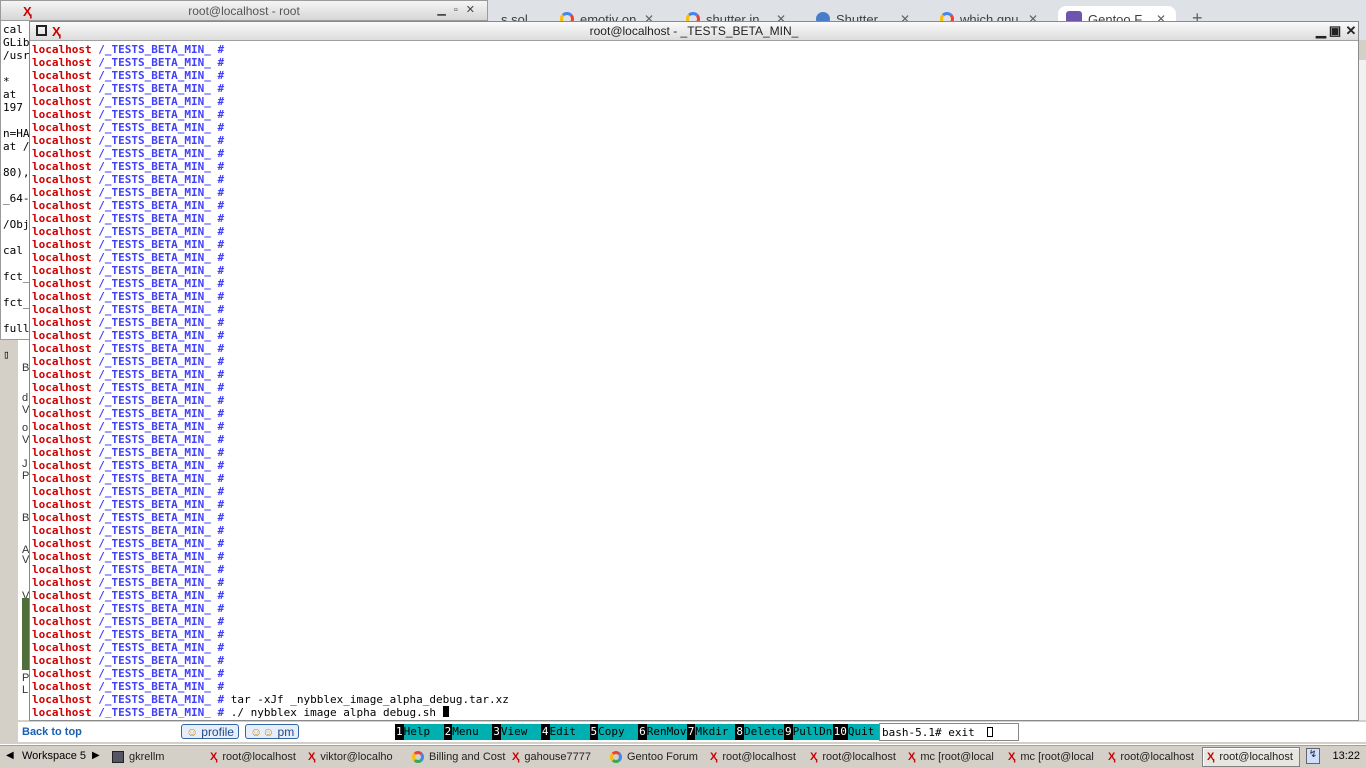 Image resolution: width=1366 pixels, height=768 pixels. I want to click on taskbar-item-label: gahouse7777, so click(558, 757).